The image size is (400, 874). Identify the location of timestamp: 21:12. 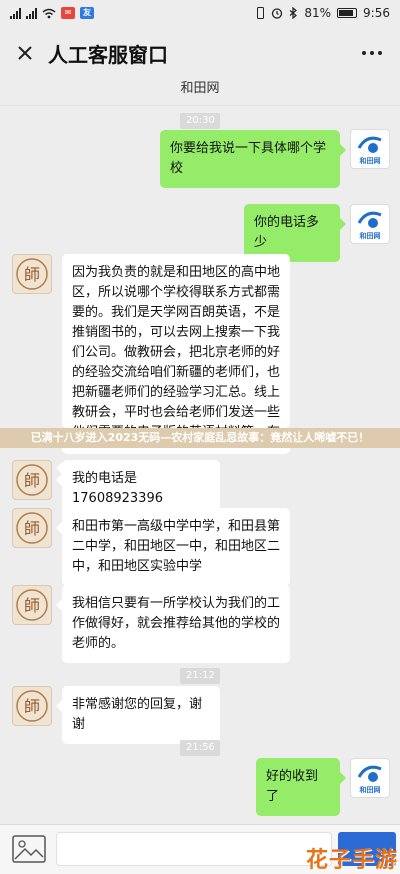
(200, 676).